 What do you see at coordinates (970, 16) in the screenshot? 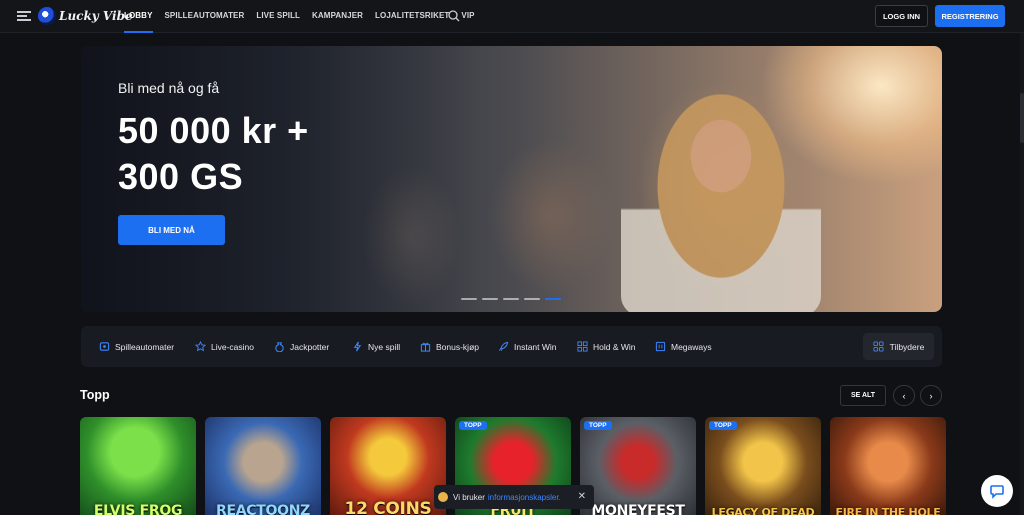
I see `register-button: REGISTRERING` at bounding box center [970, 16].